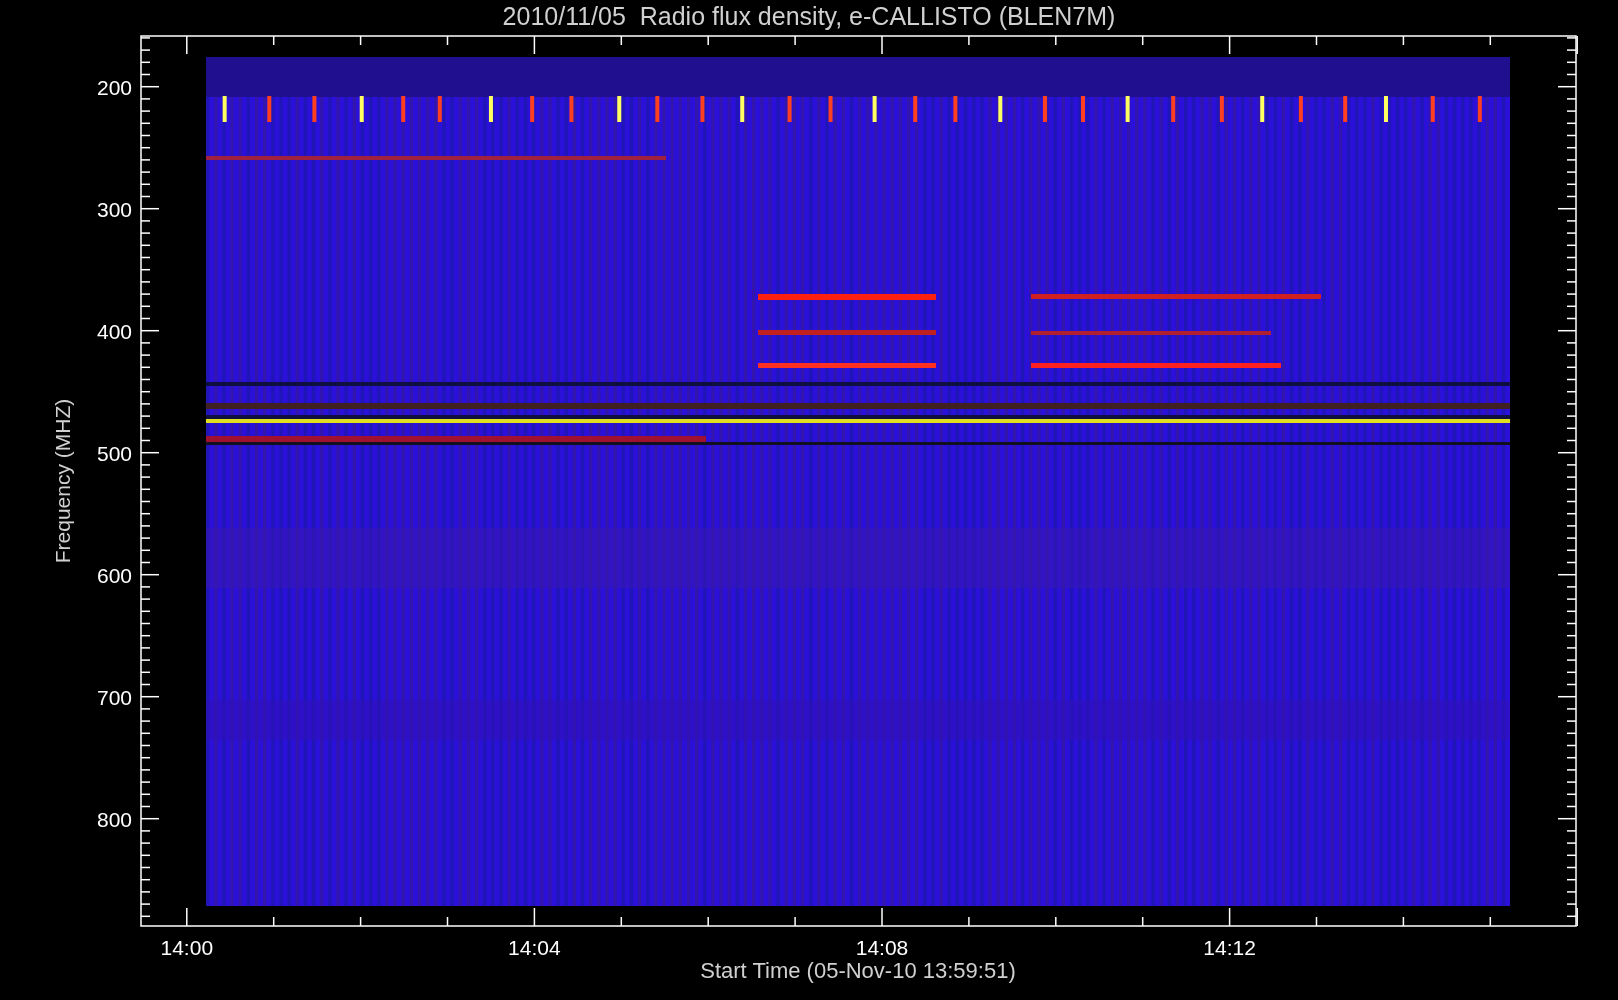  Describe the element at coordinates (858, 970) in the screenshot. I see `x-axis-label: Start Time (05-Nov-10 13:59:51)` at that location.